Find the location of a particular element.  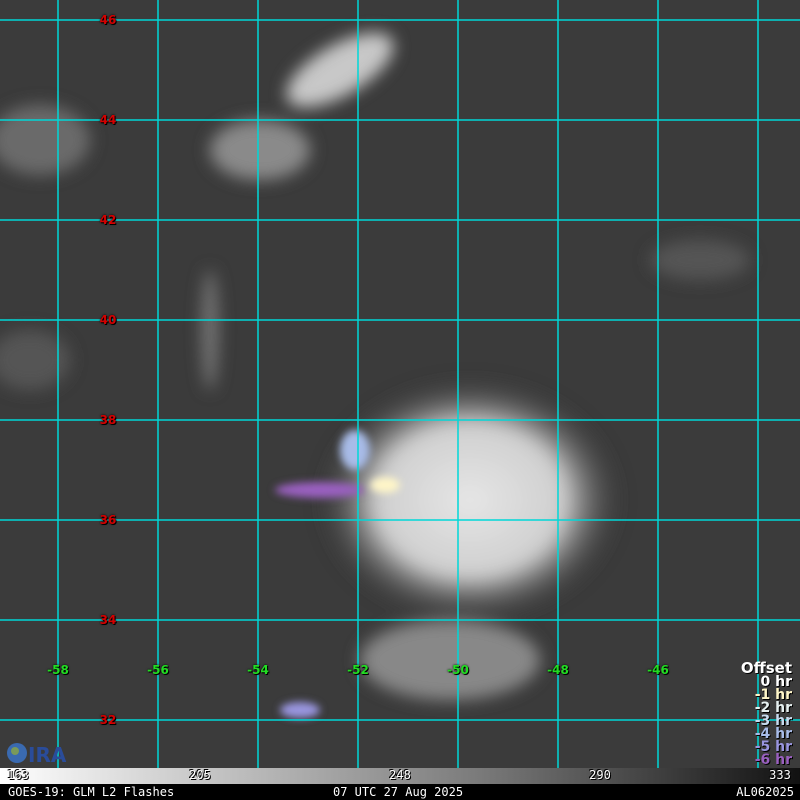

colorbar-tick: 290 is located at coordinates (600, 775).